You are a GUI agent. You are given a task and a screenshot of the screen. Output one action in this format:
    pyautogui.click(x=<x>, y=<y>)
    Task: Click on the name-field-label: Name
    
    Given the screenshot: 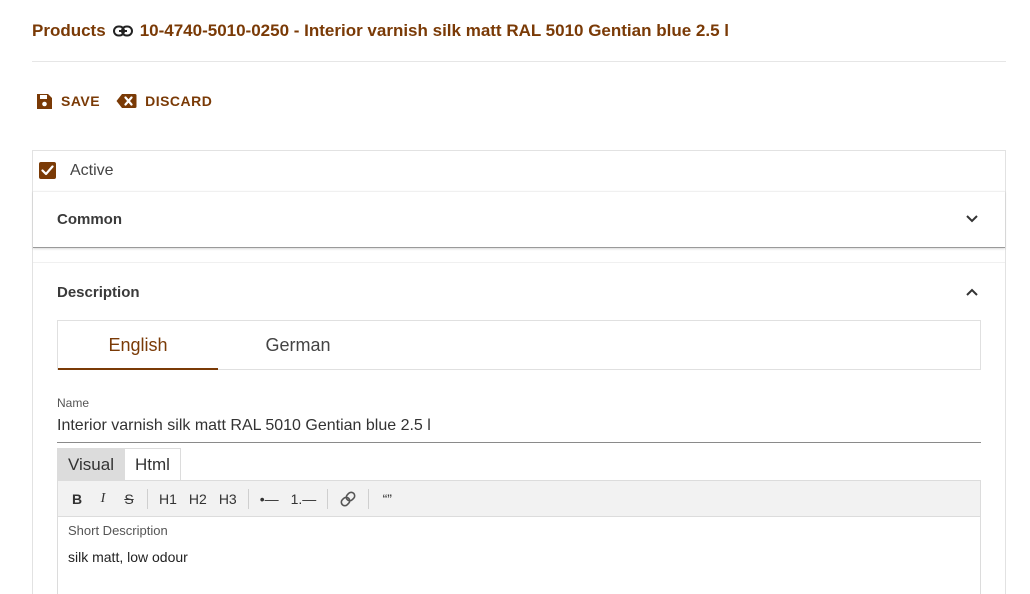 What is the action you would take?
    pyautogui.click(x=73, y=403)
    